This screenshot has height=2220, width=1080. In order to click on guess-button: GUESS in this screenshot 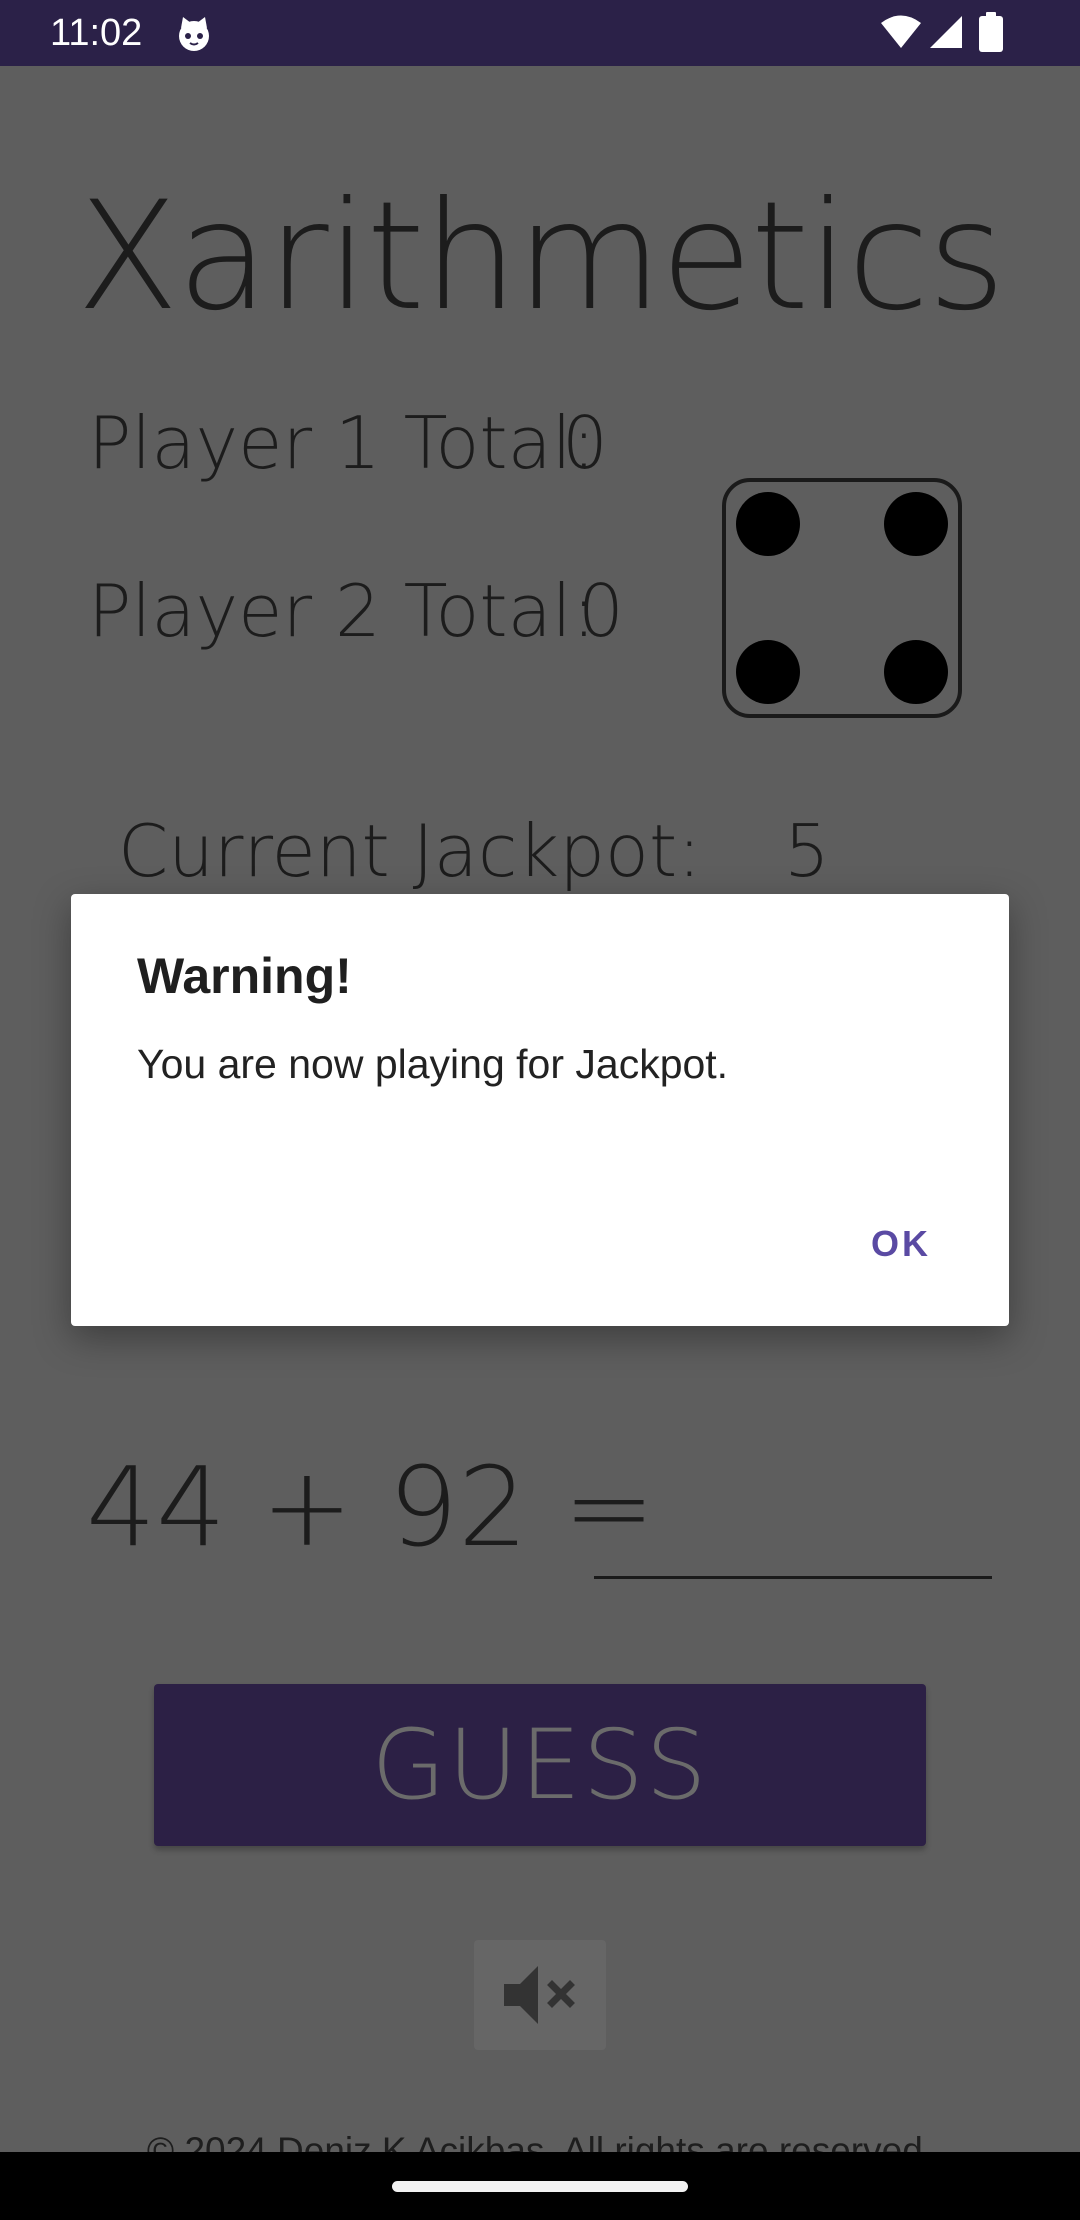, I will do `click(540, 1765)`.